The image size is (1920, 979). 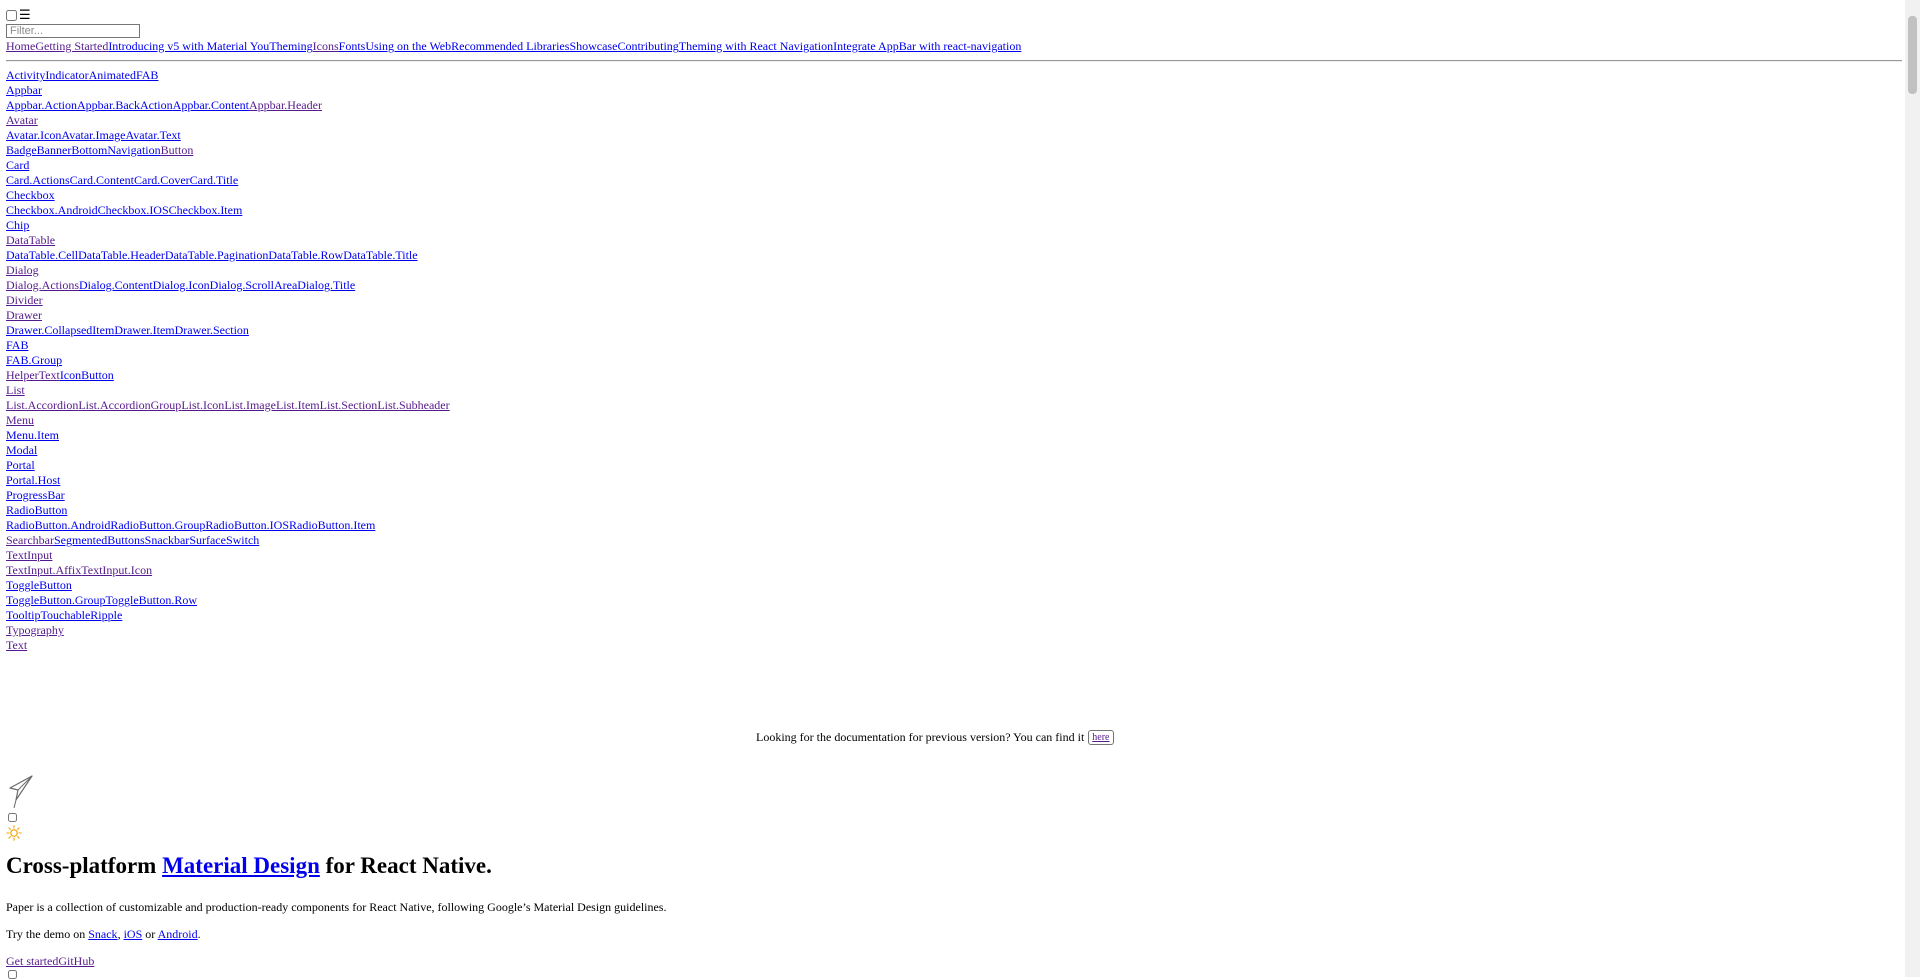 What do you see at coordinates (33, 480) in the screenshot?
I see `sidebar-item-portal-host: Portal.Host` at bounding box center [33, 480].